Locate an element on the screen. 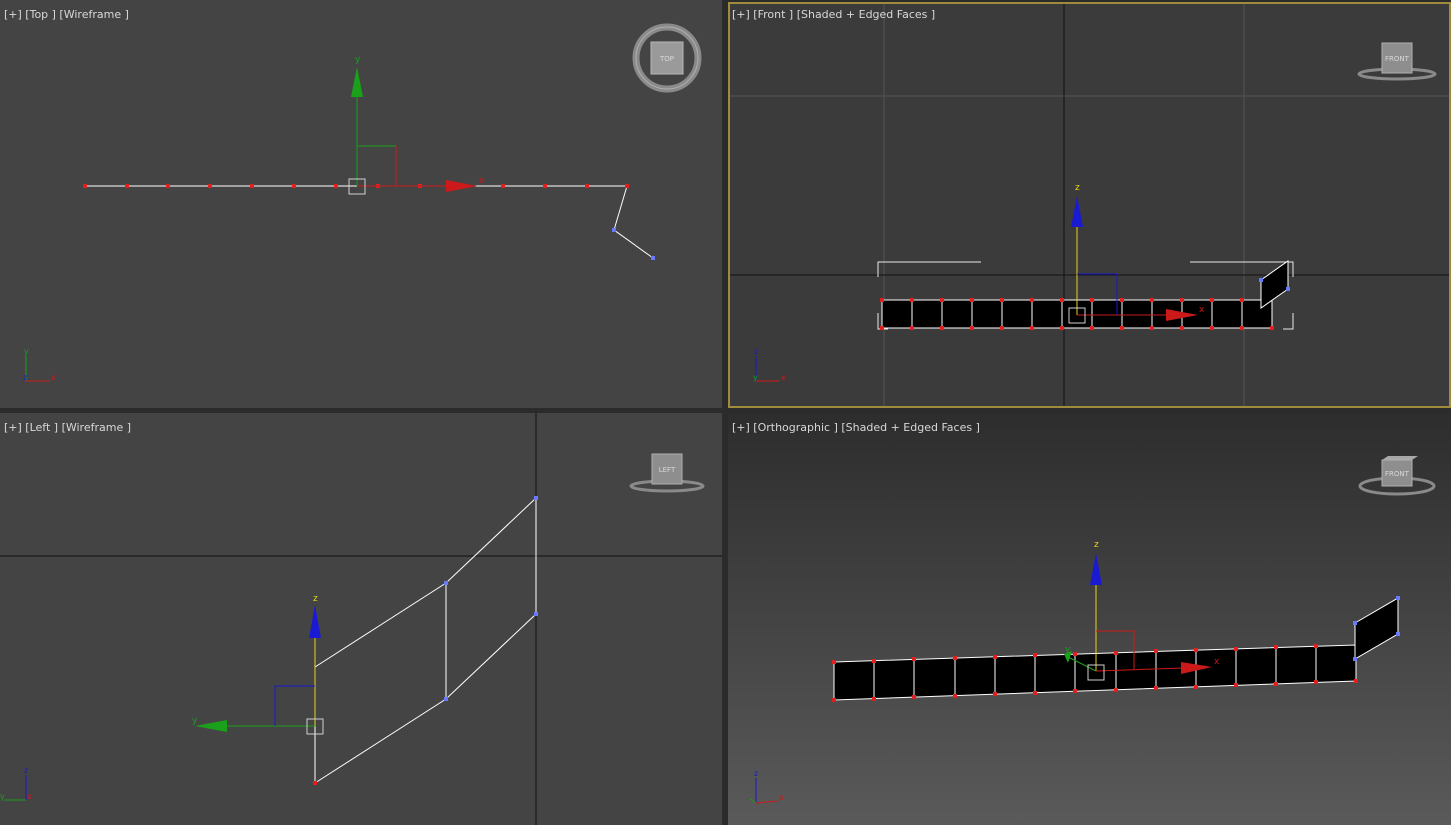 This screenshot has width=1451, height=825. viewport-top-label: [+] [Top ] [Wireframe ] is located at coordinates (66, 14).